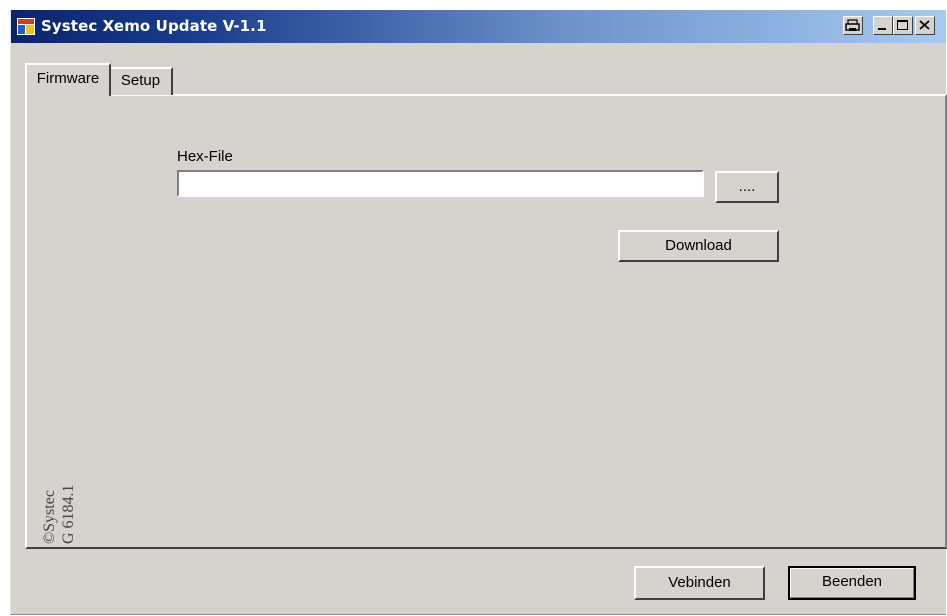 This screenshot has width=947, height=616. Describe the element at coordinates (478, 26) in the screenshot. I see `title-bar: Systec Xemo Update V-1.1` at that location.